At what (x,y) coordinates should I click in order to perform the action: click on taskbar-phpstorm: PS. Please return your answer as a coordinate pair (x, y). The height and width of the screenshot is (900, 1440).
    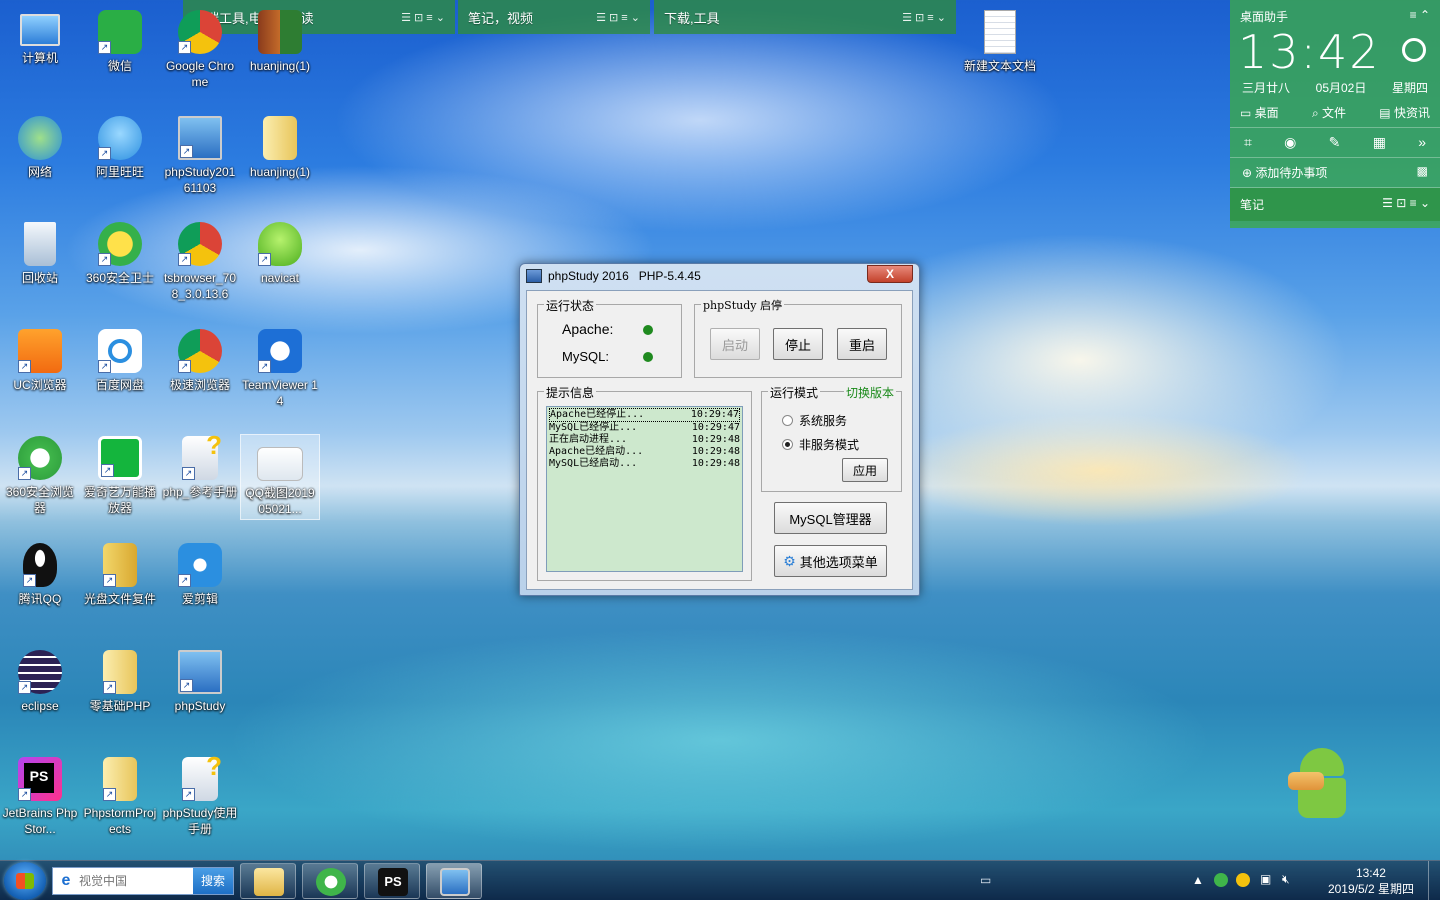
    Looking at the image, I should click on (392, 881).